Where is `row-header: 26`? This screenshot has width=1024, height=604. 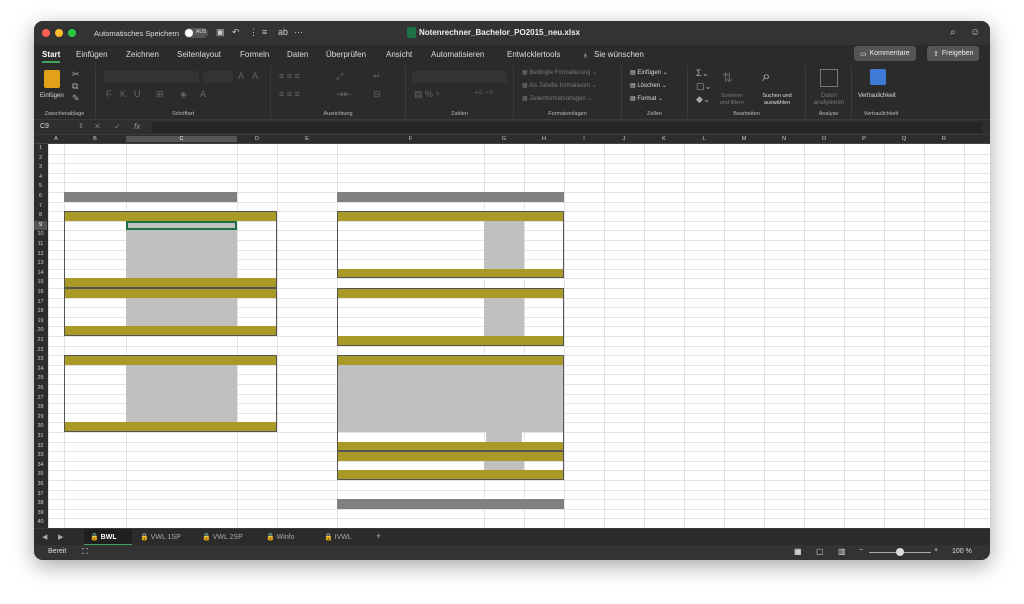 row-header: 26 is located at coordinates (40, 389).